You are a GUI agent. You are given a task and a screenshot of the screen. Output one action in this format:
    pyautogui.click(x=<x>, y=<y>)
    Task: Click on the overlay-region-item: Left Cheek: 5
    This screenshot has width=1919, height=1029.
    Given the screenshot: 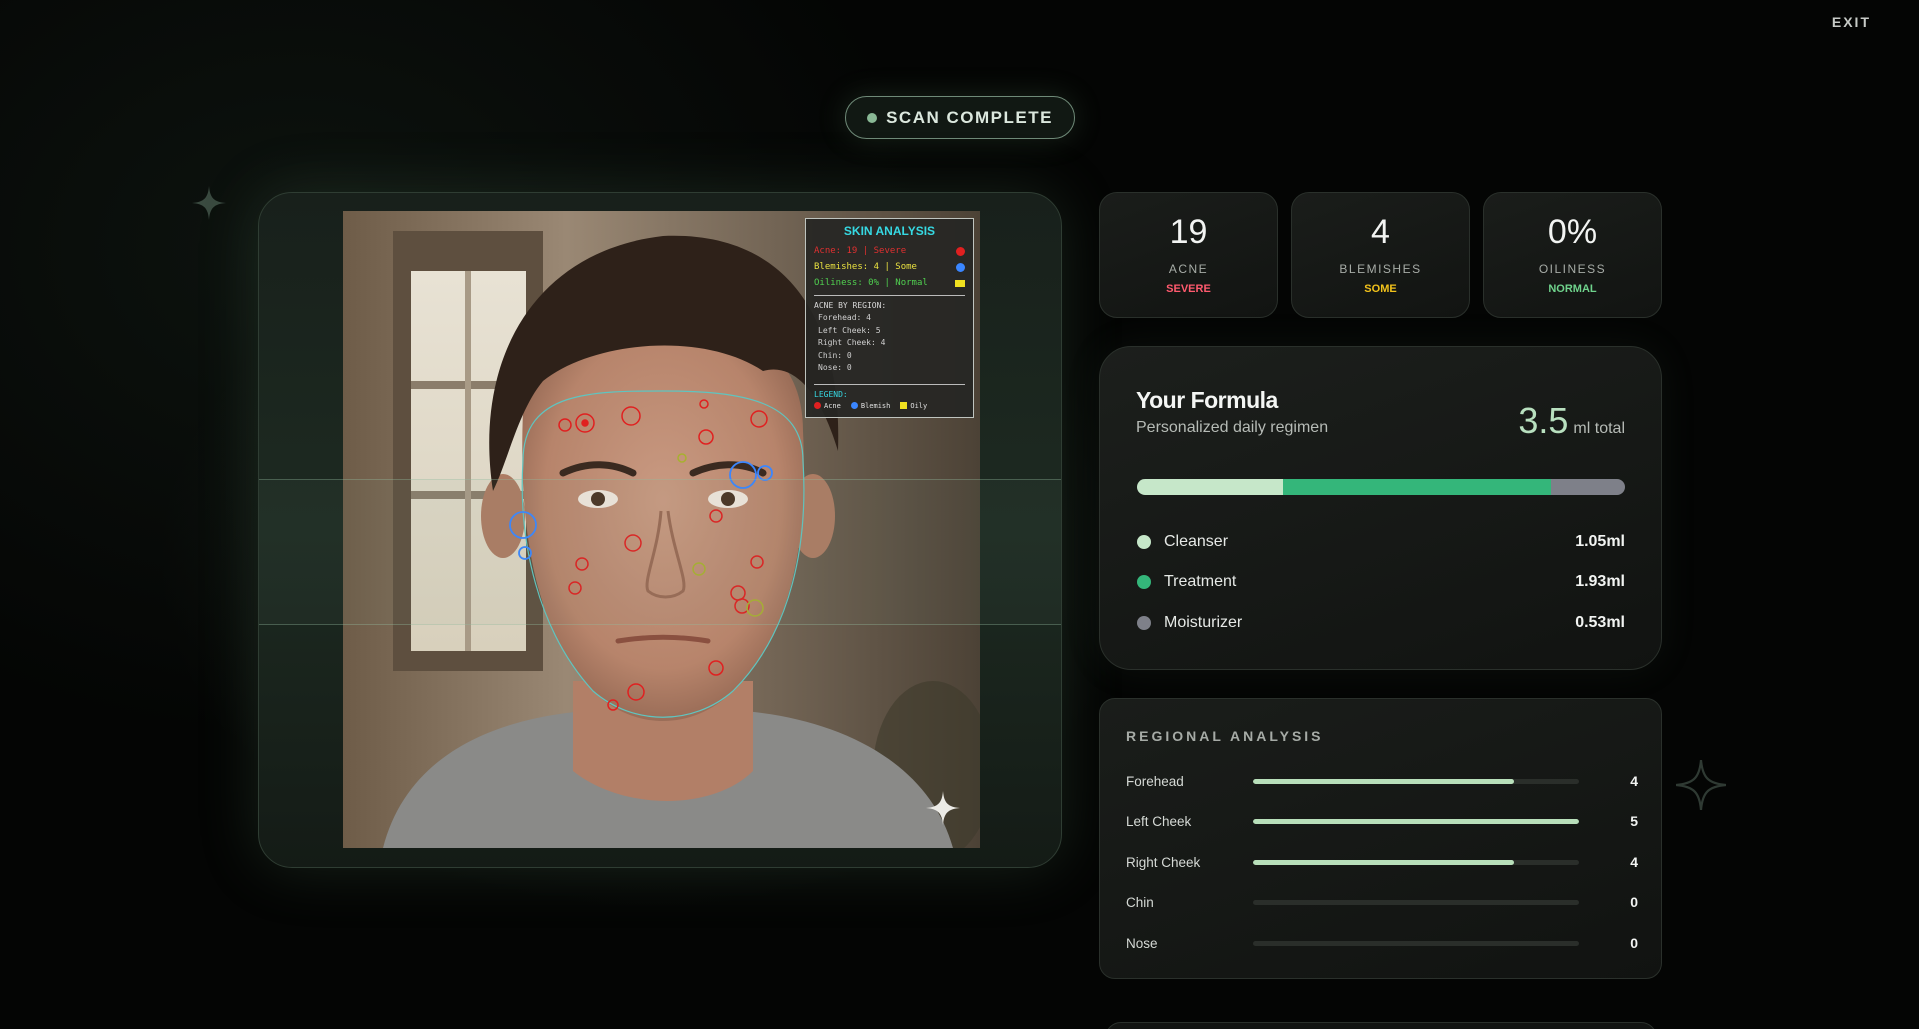 What is the action you would take?
    pyautogui.click(x=849, y=330)
    